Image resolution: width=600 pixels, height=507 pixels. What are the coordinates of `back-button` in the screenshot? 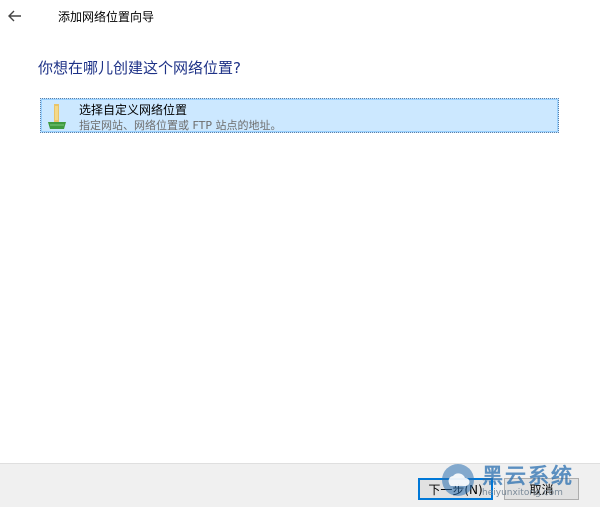 It's located at (15, 16).